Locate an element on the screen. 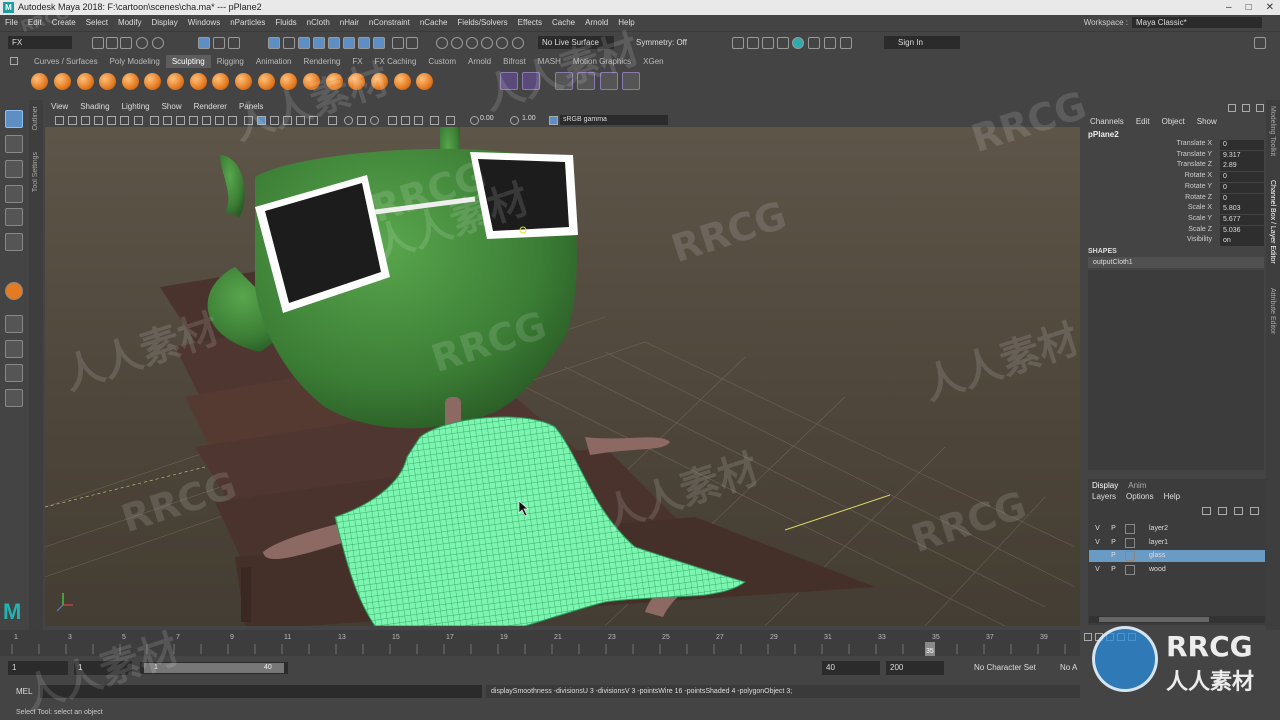 This screenshot has width=1280, height=720. channel-attribute-row: Visibility on is located at coordinates (1182, 241).